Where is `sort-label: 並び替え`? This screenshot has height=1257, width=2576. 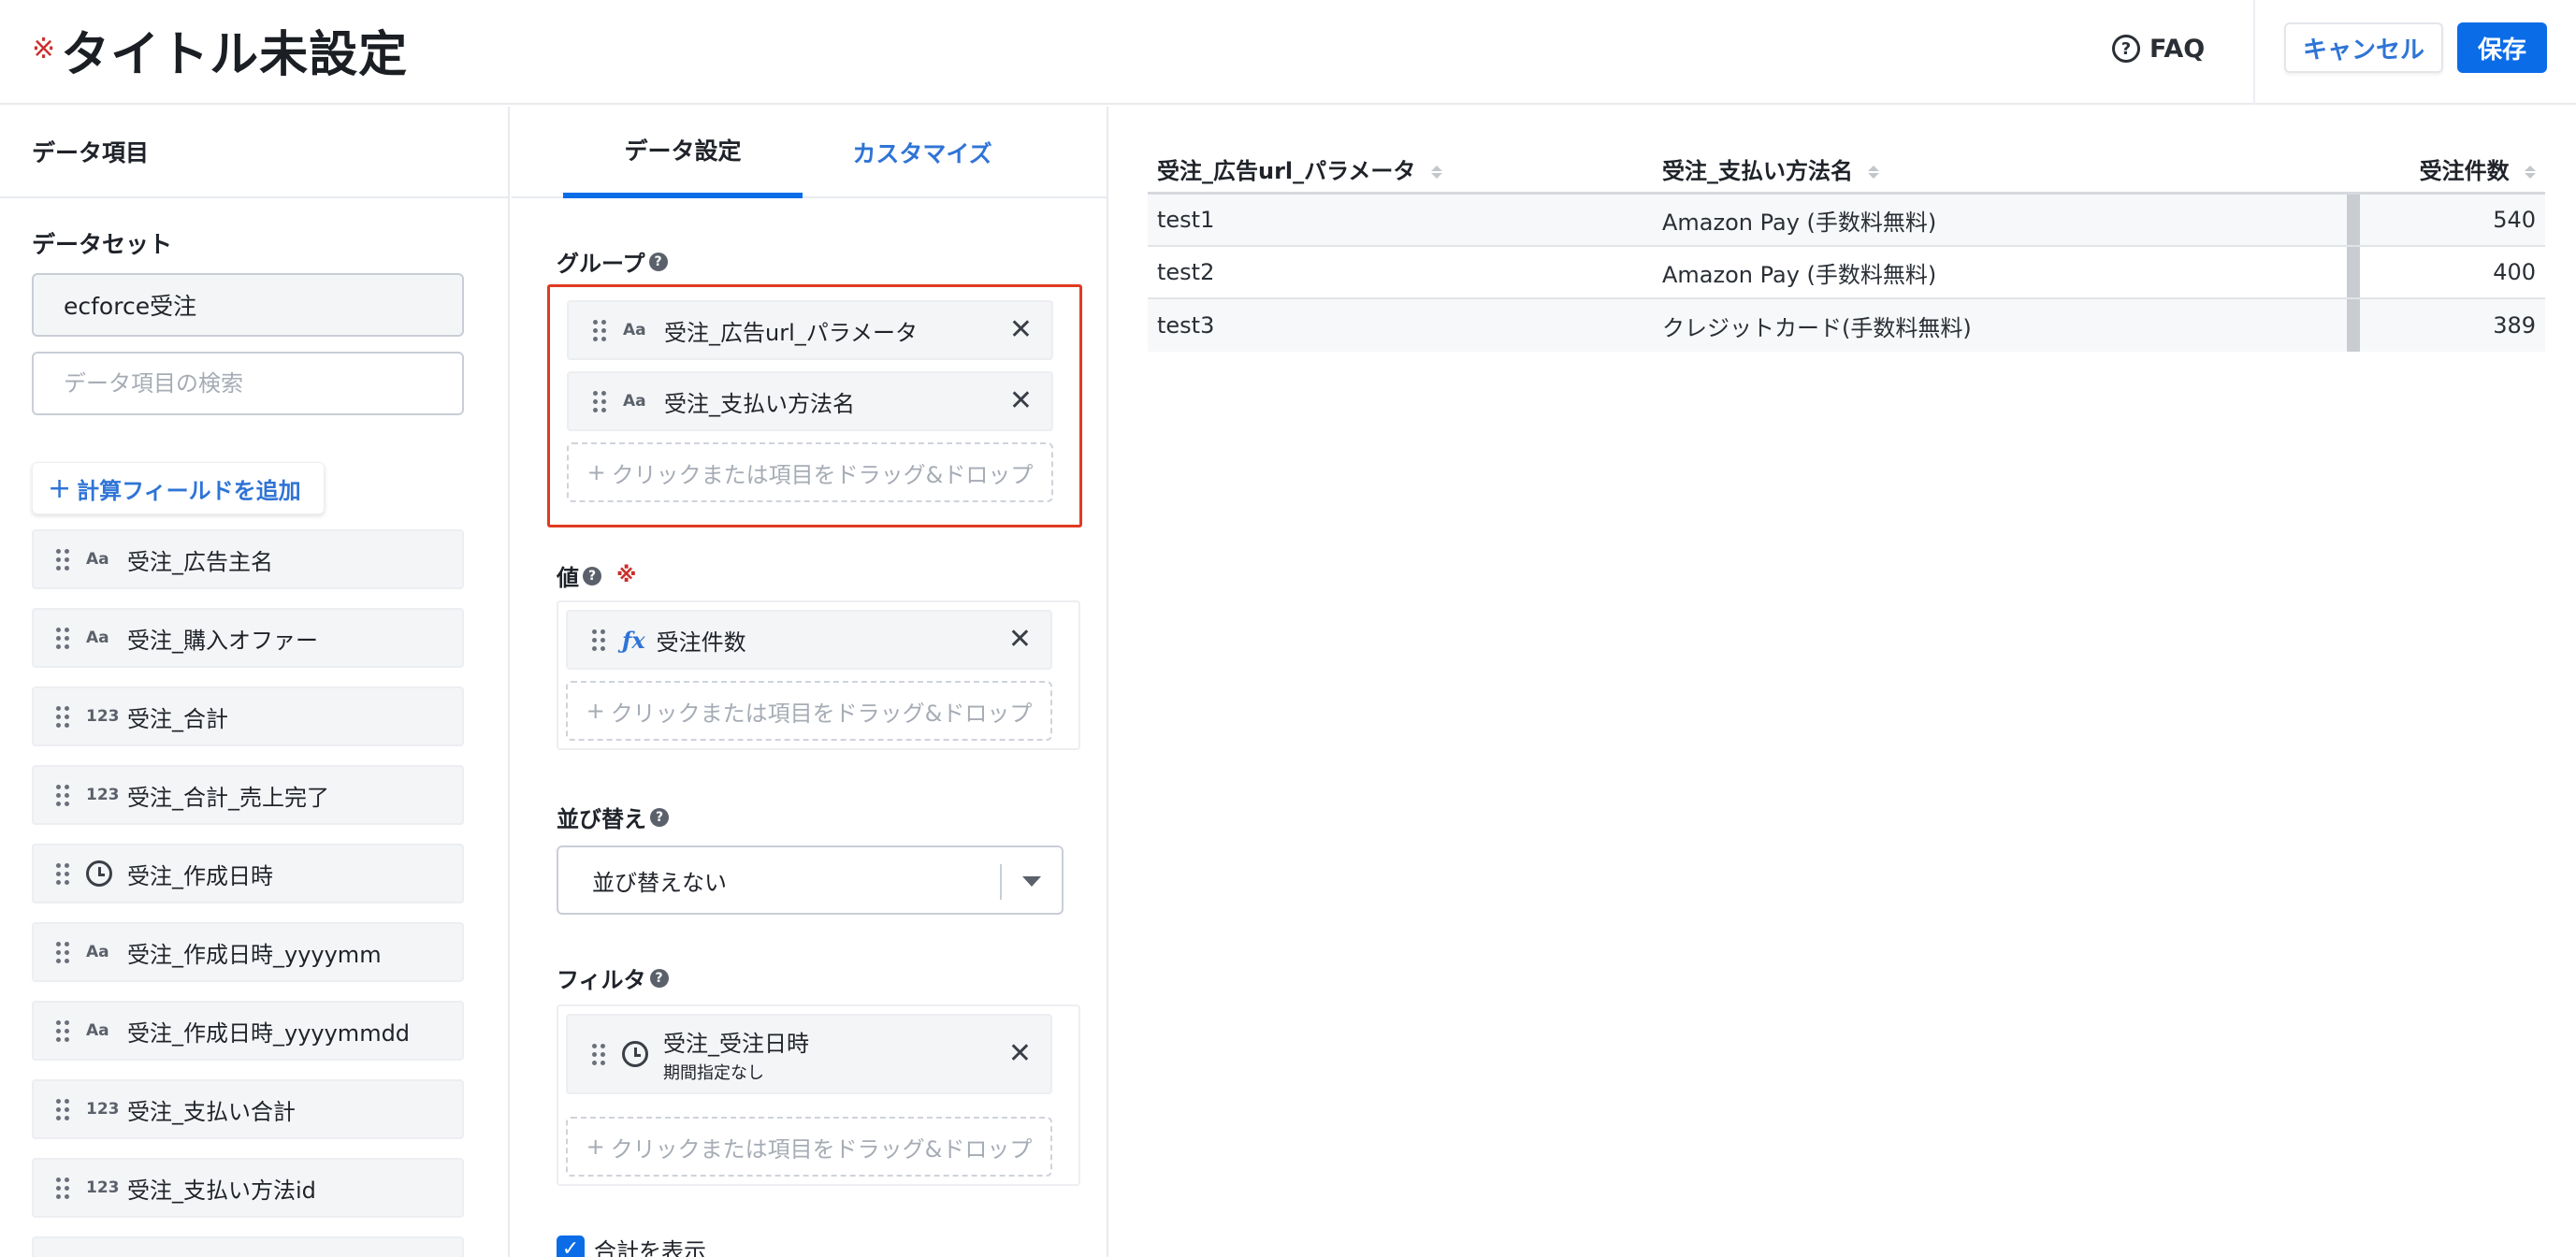 sort-label: 並び替え is located at coordinates (601, 819).